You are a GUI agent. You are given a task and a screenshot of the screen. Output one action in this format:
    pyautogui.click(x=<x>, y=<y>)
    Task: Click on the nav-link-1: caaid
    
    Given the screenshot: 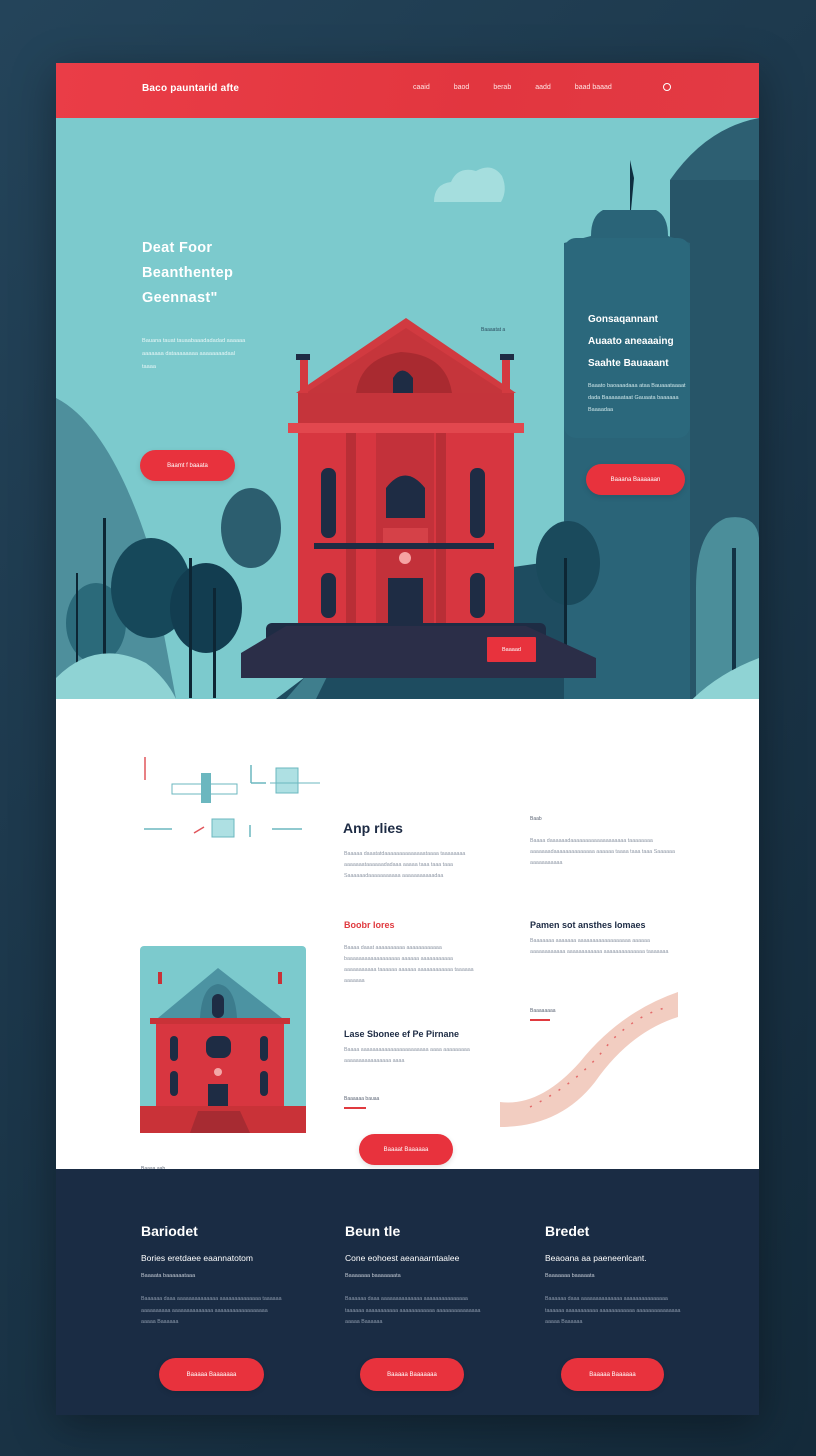 What is the action you would take?
    pyautogui.click(x=421, y=87)
    